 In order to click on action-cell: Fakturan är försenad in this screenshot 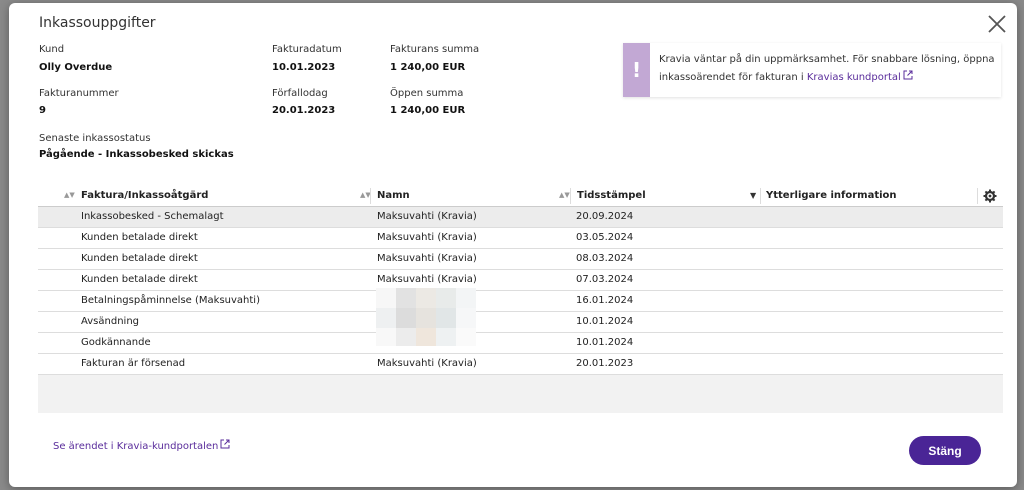, I will do `click(133, 363)`.